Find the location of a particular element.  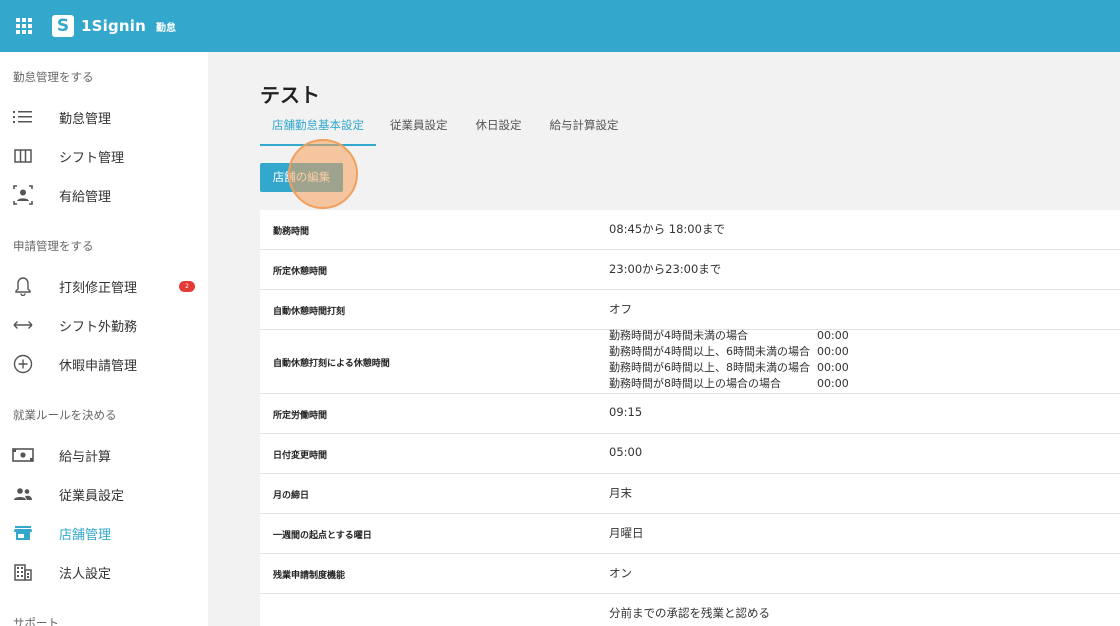

row-key: 勤務時間 is located at coordinates (291, 232).